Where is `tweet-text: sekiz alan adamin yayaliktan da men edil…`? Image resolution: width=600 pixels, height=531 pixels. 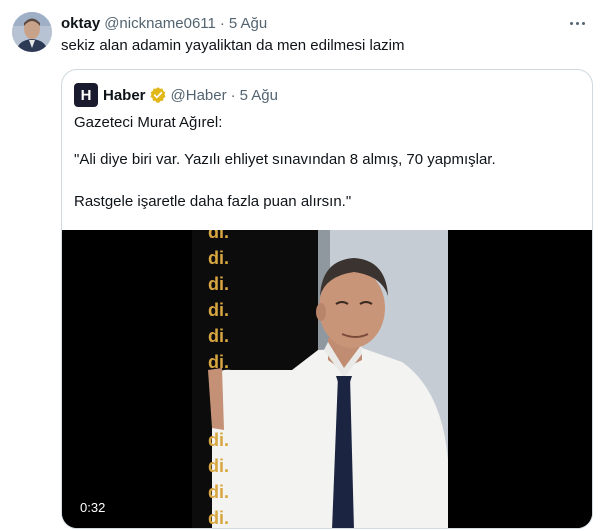 tweet-text: sekiz alan adamin yayaliktan da men edil… is located at coordinates (233, 45).